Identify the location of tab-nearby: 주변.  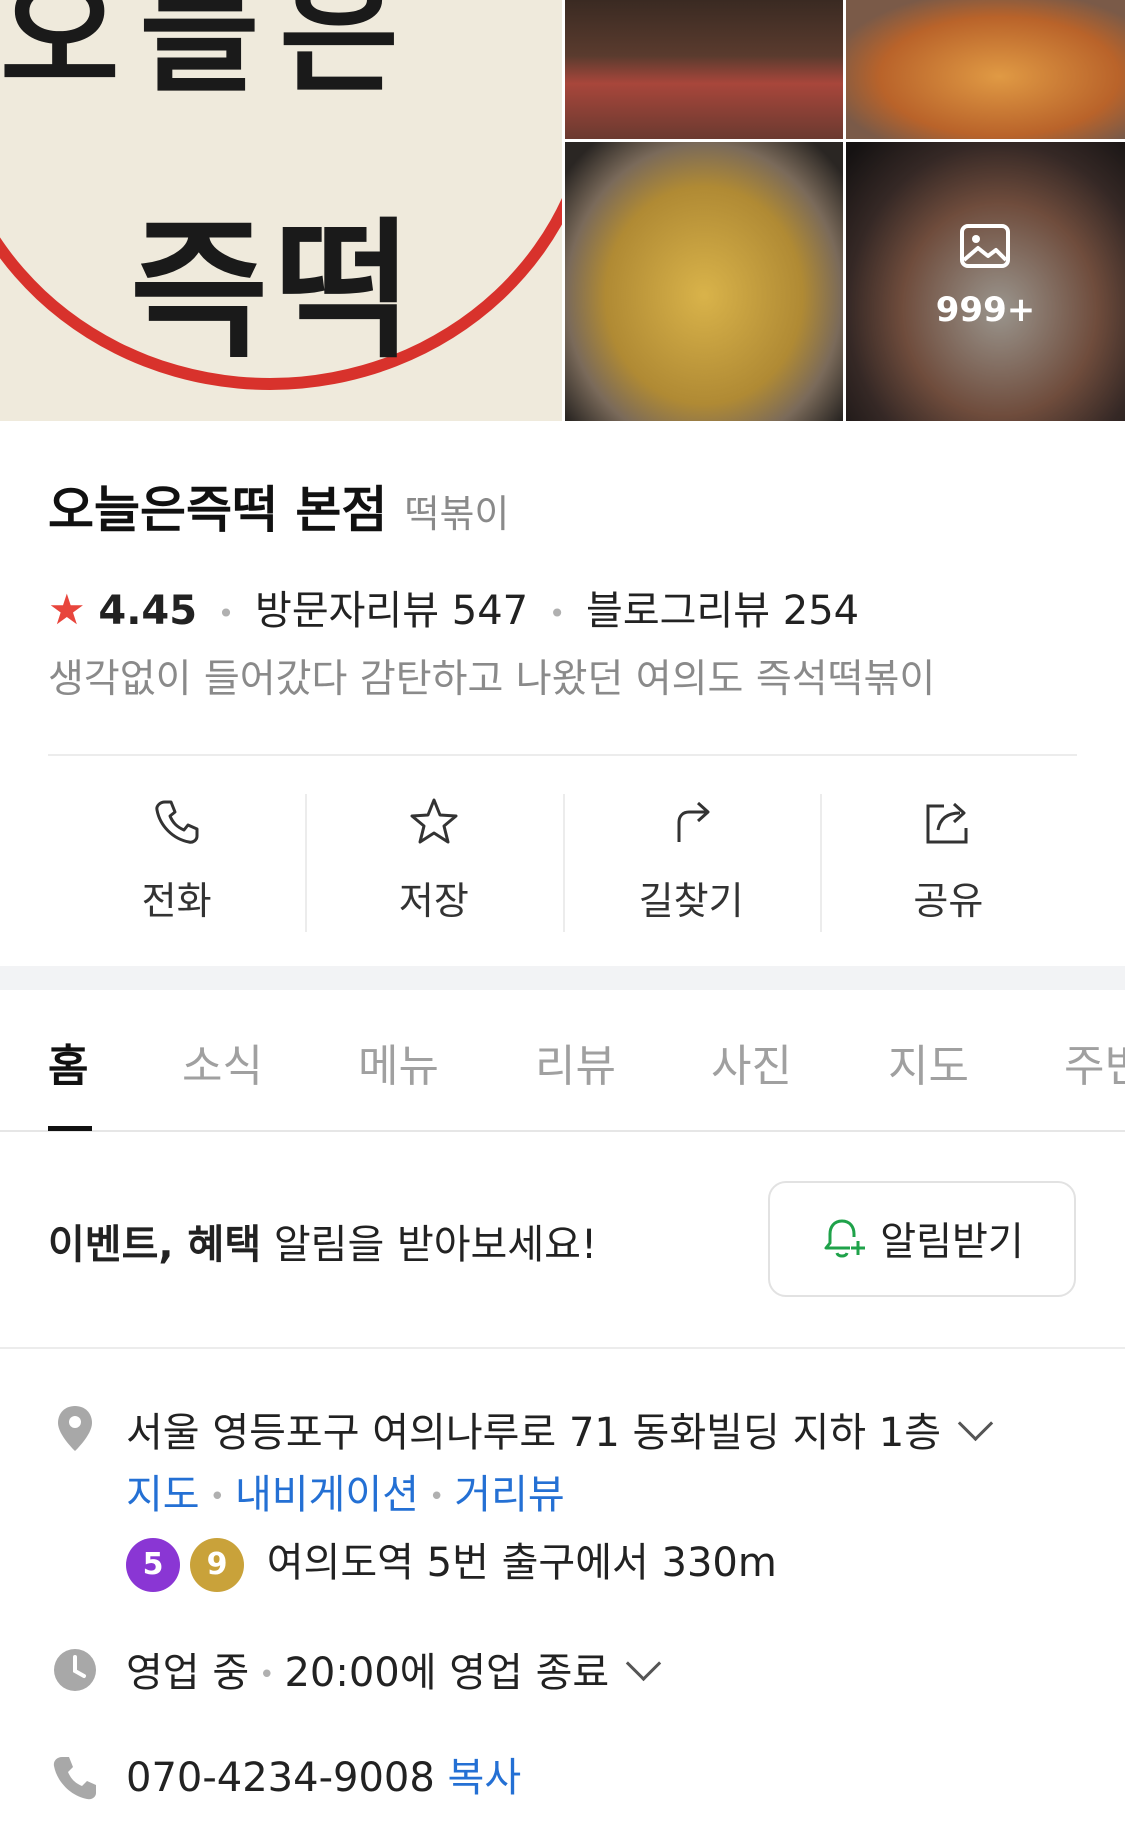
(1094, 1062).